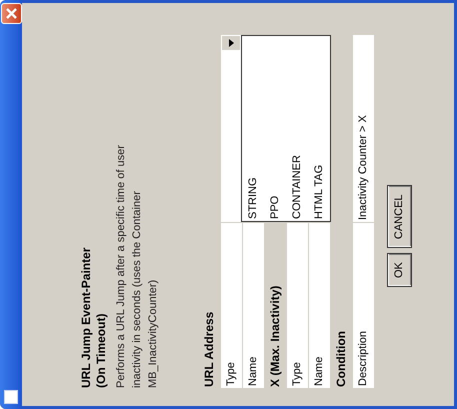  I want to click on dropdown-option: STRING, so click(253, 128).